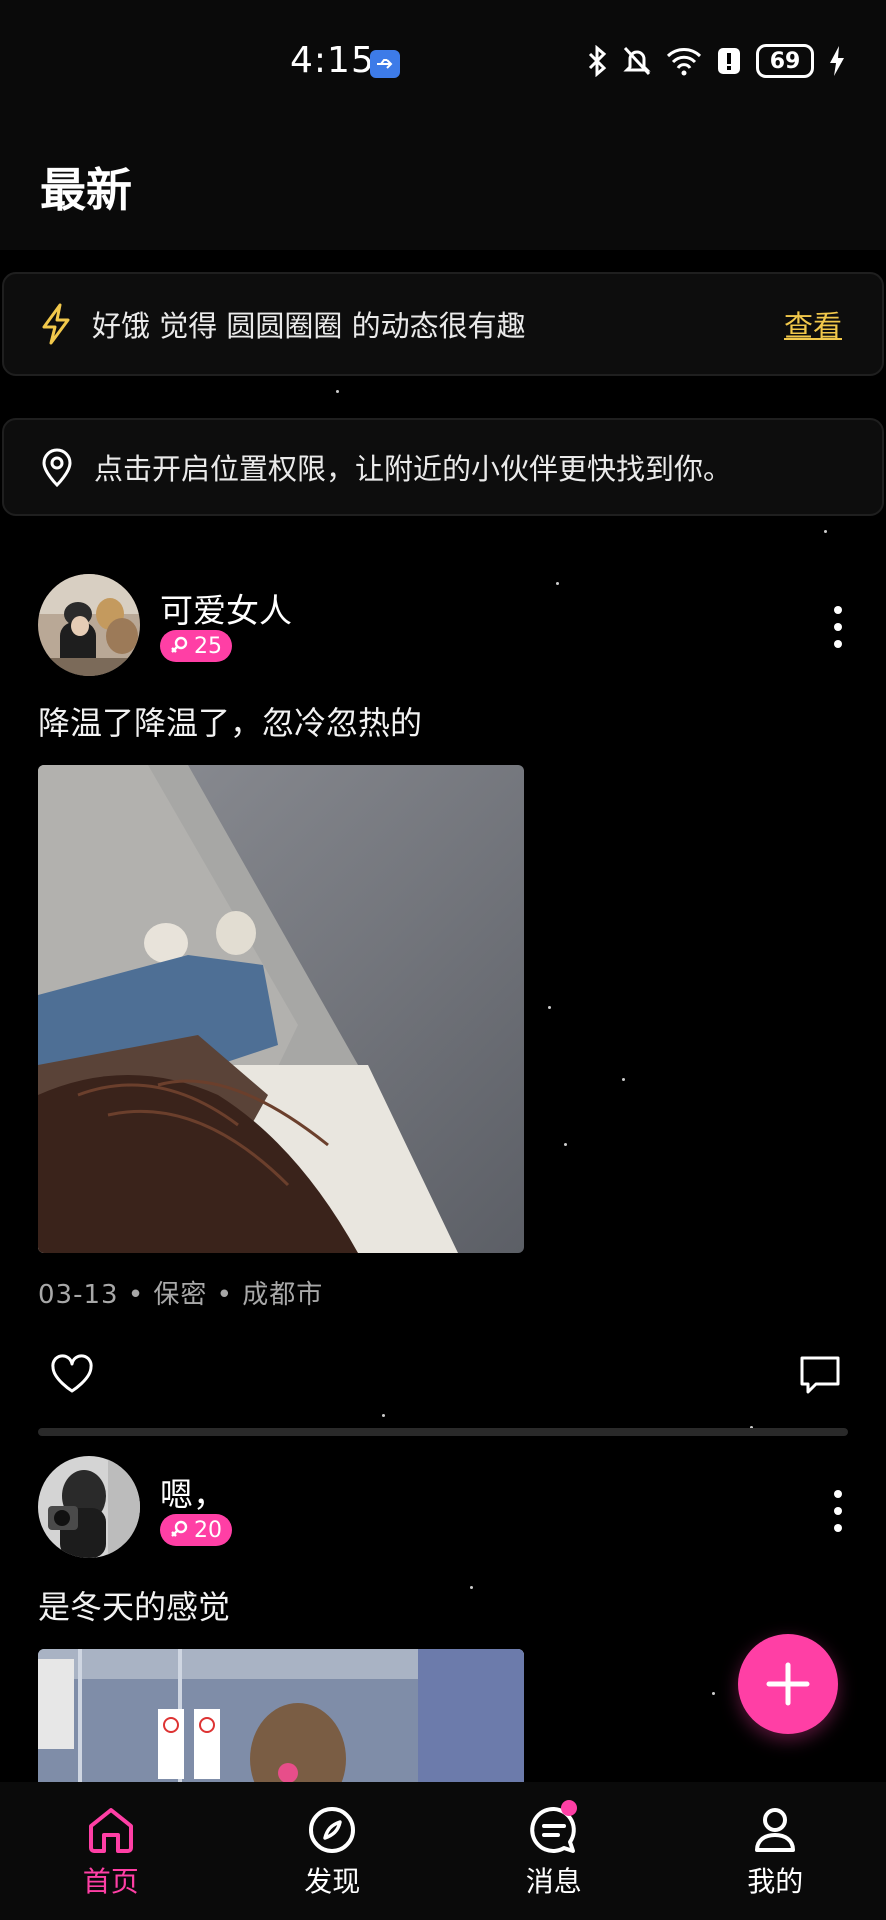 This screenshot has width=886, height=1920. I want to click on home-icon, so click(110, 1830).